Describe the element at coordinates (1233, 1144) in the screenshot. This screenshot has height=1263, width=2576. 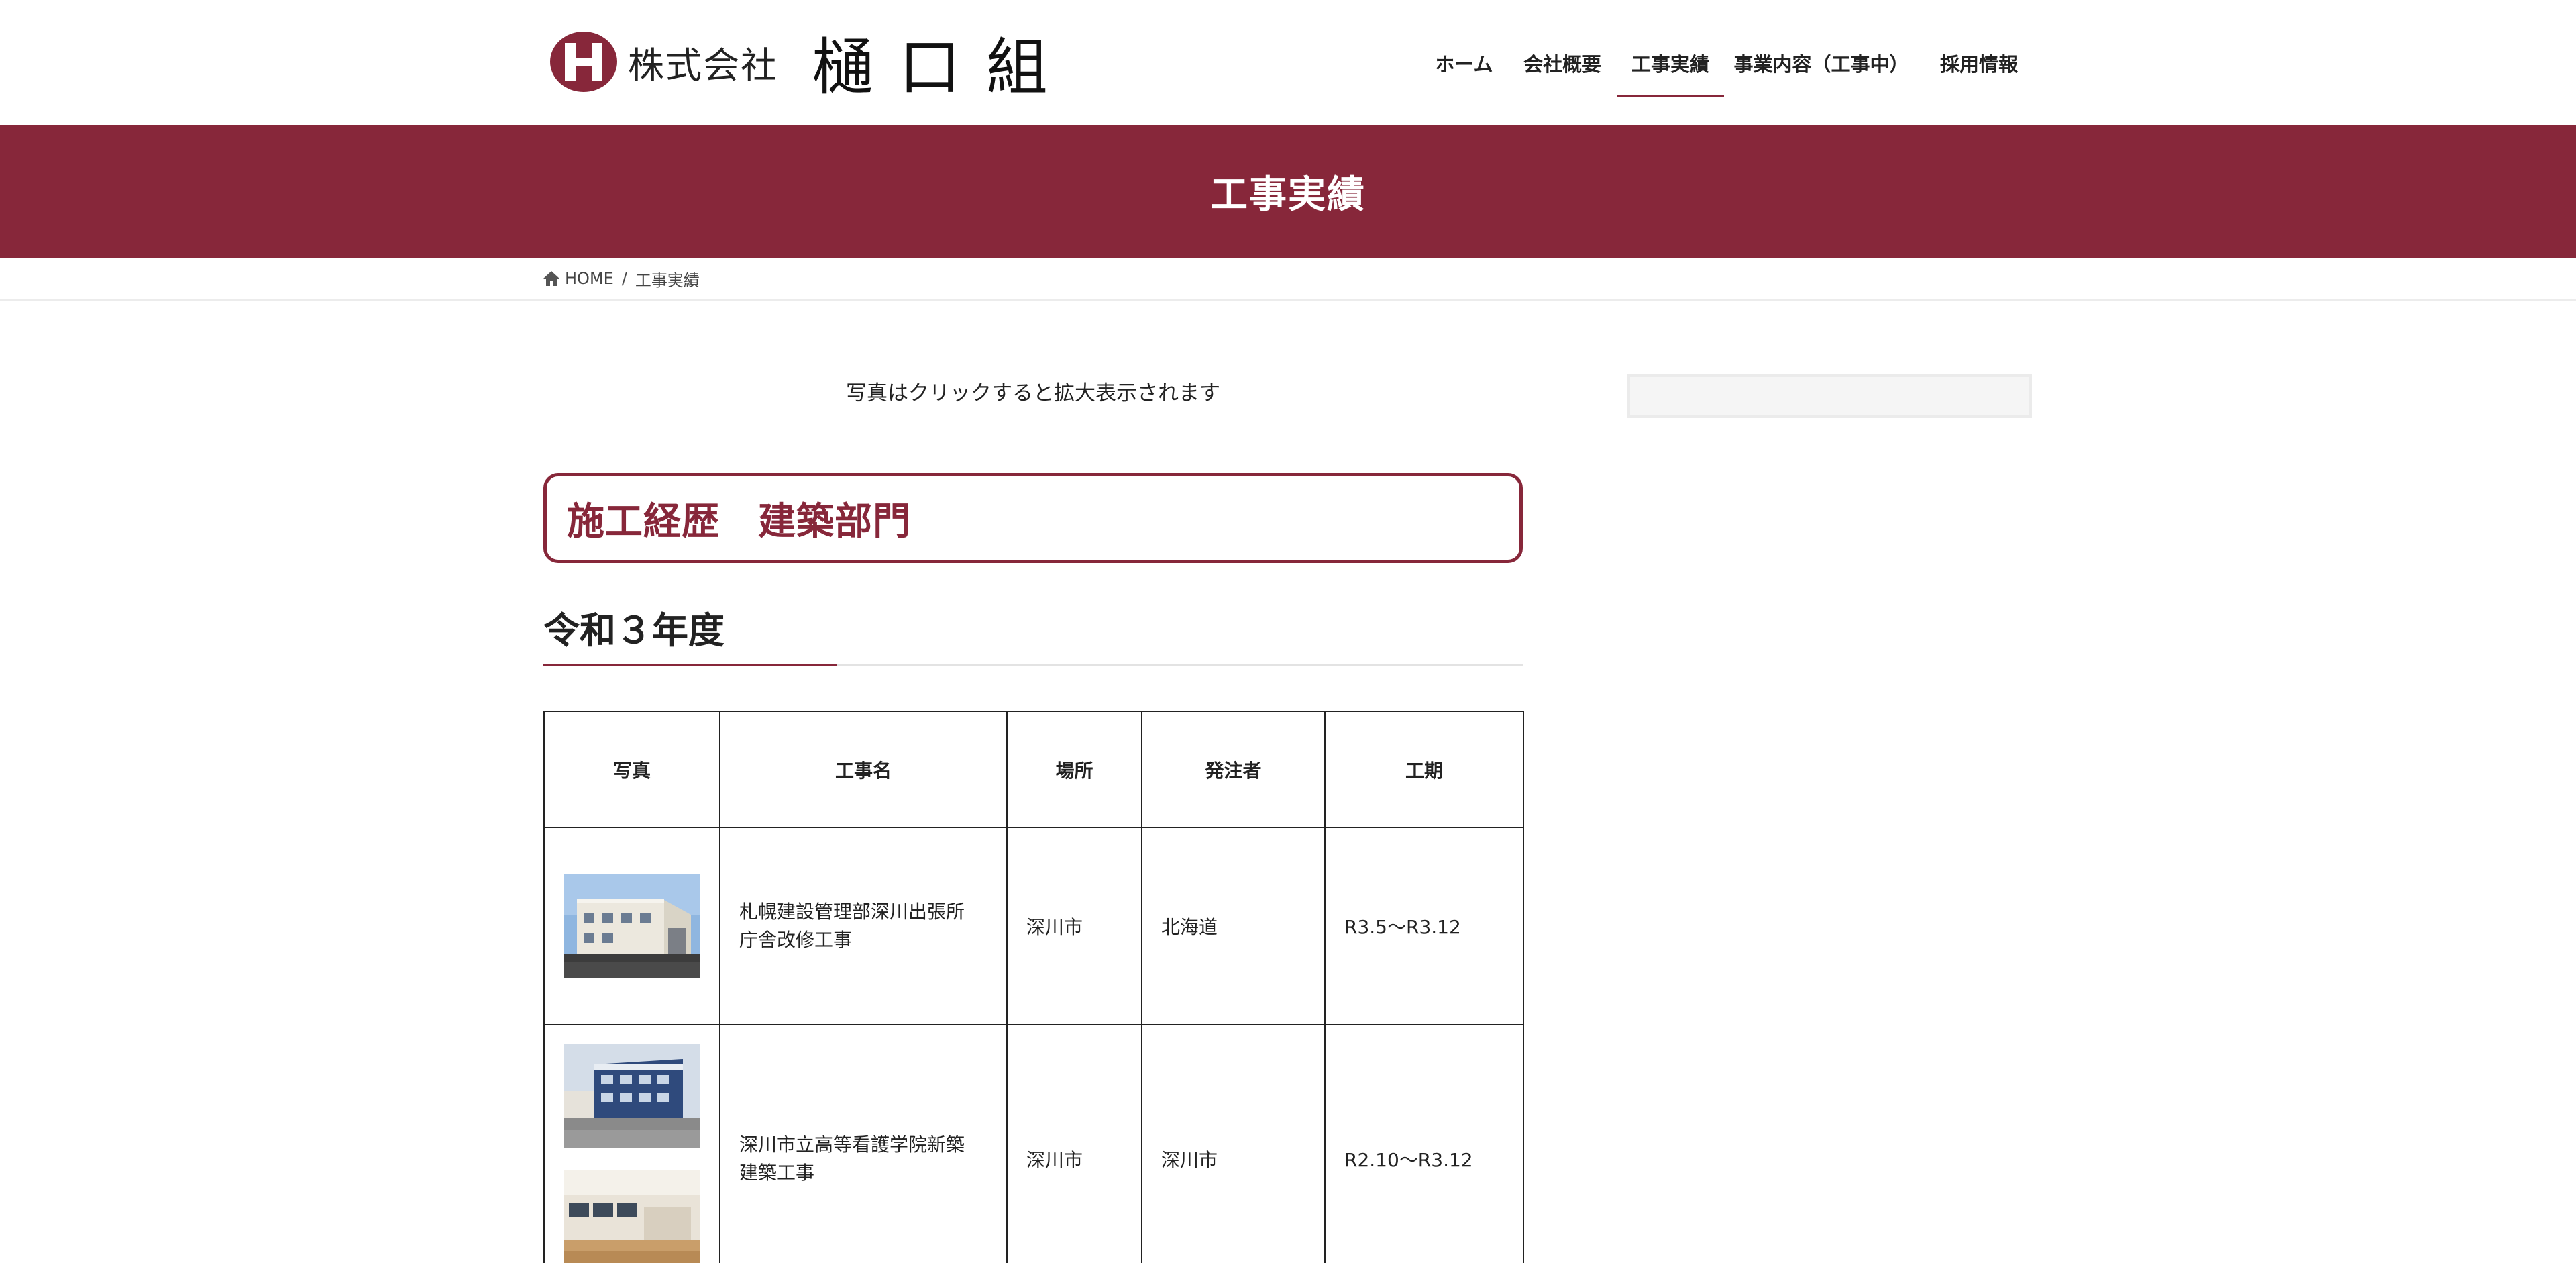
I see `client-cell: 深川市` at that location.